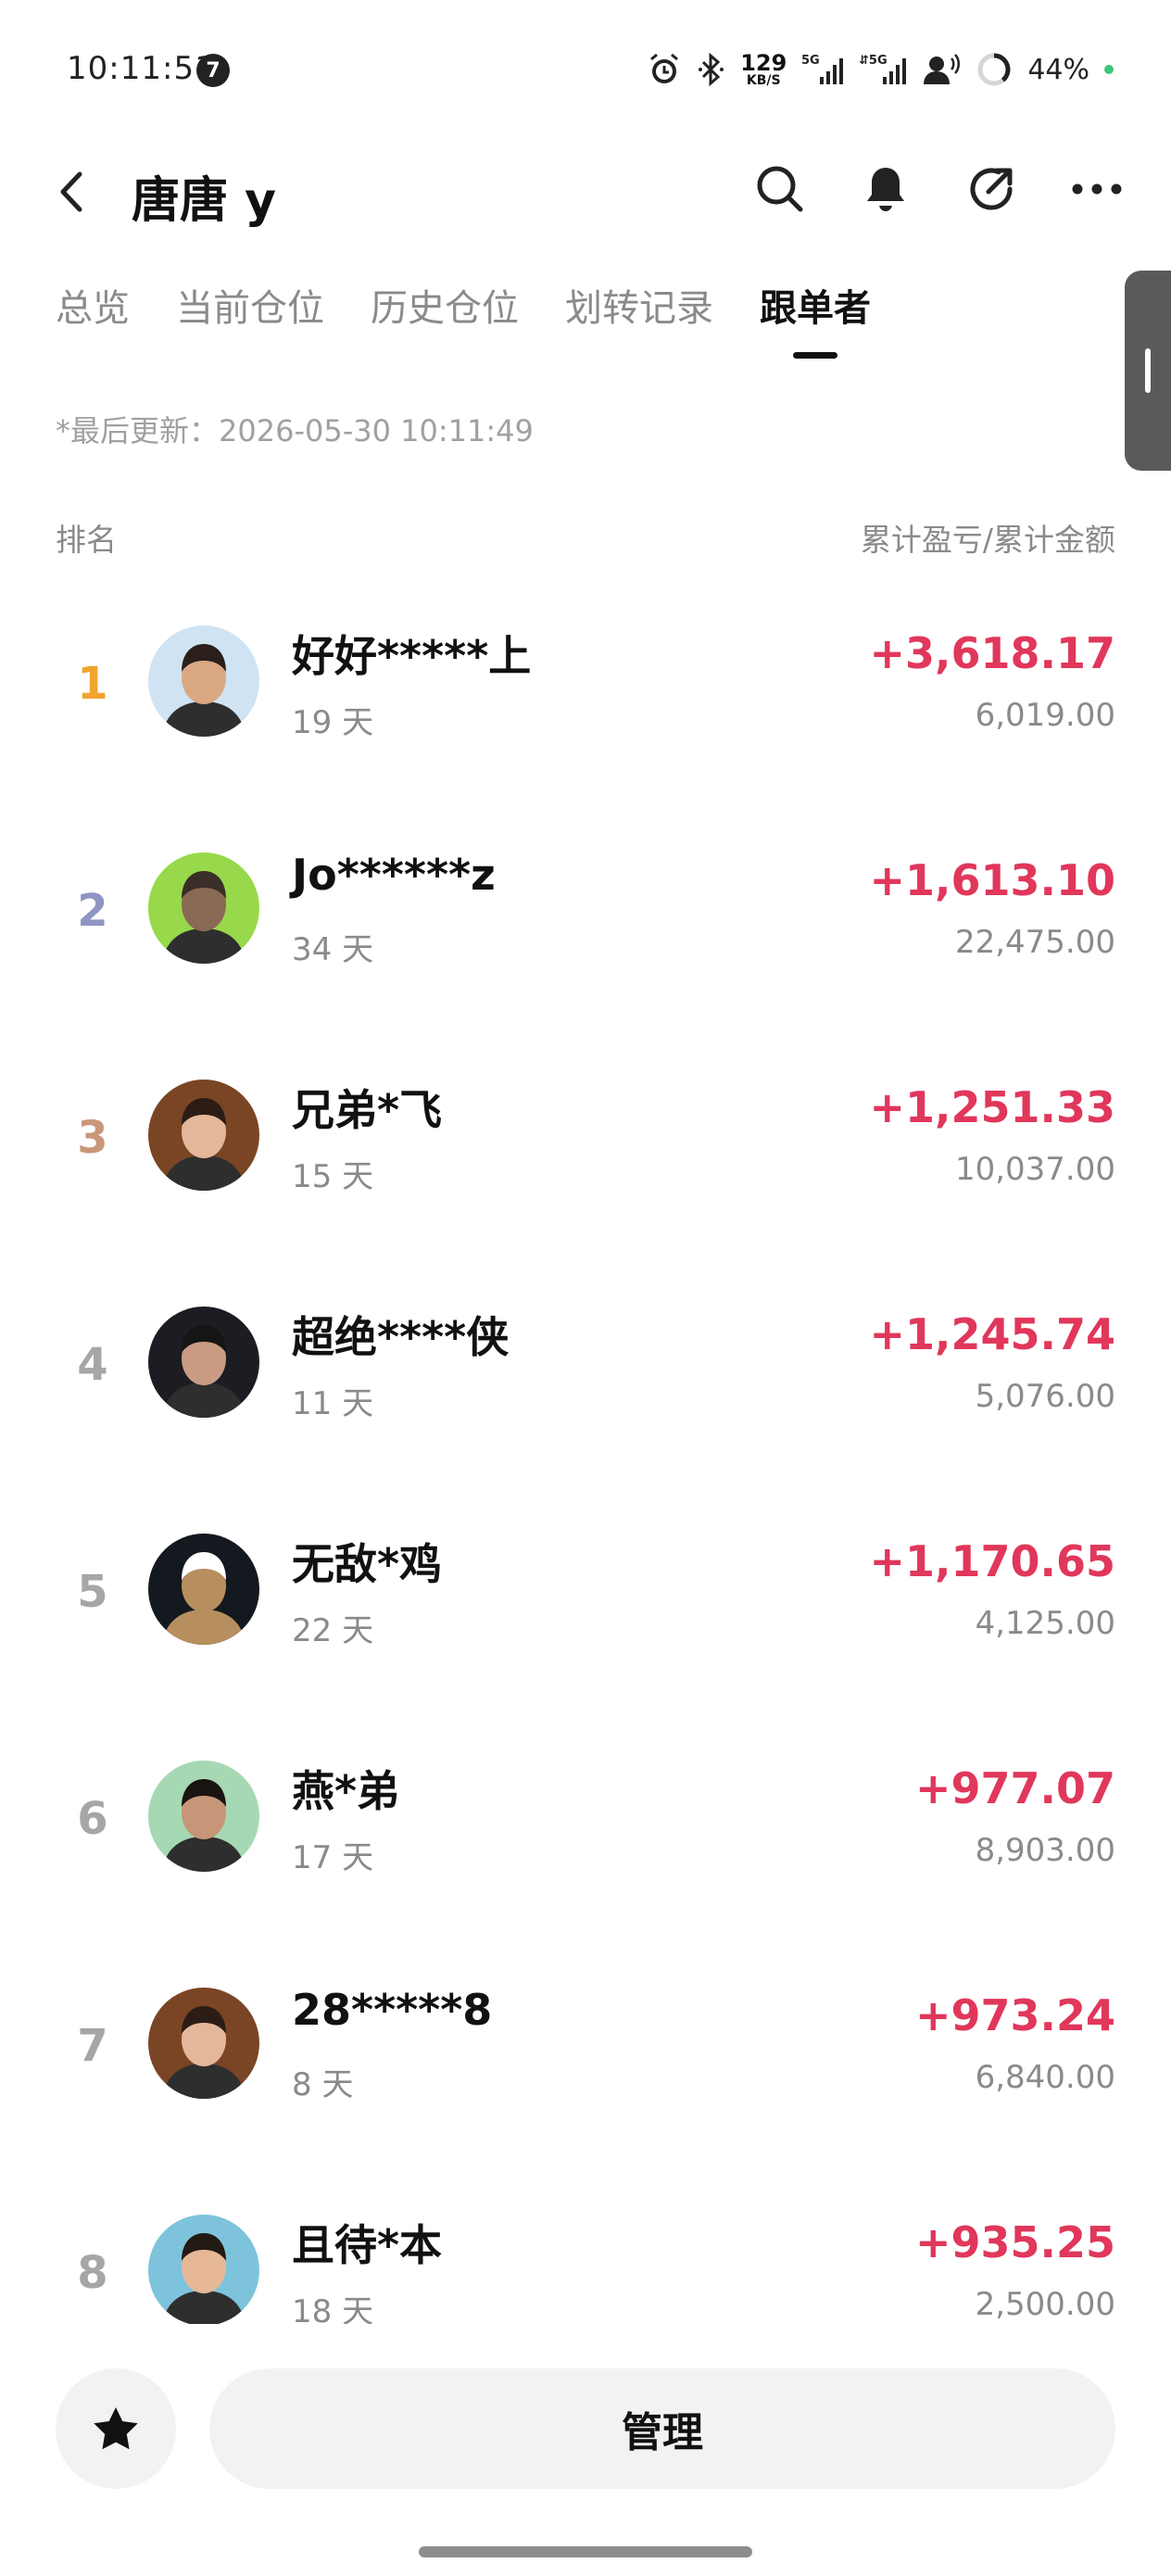  Describe the element at coordinates (992, 1334) in the screenshot. I see `cumulative-pnl: +1,245.74` at that location.